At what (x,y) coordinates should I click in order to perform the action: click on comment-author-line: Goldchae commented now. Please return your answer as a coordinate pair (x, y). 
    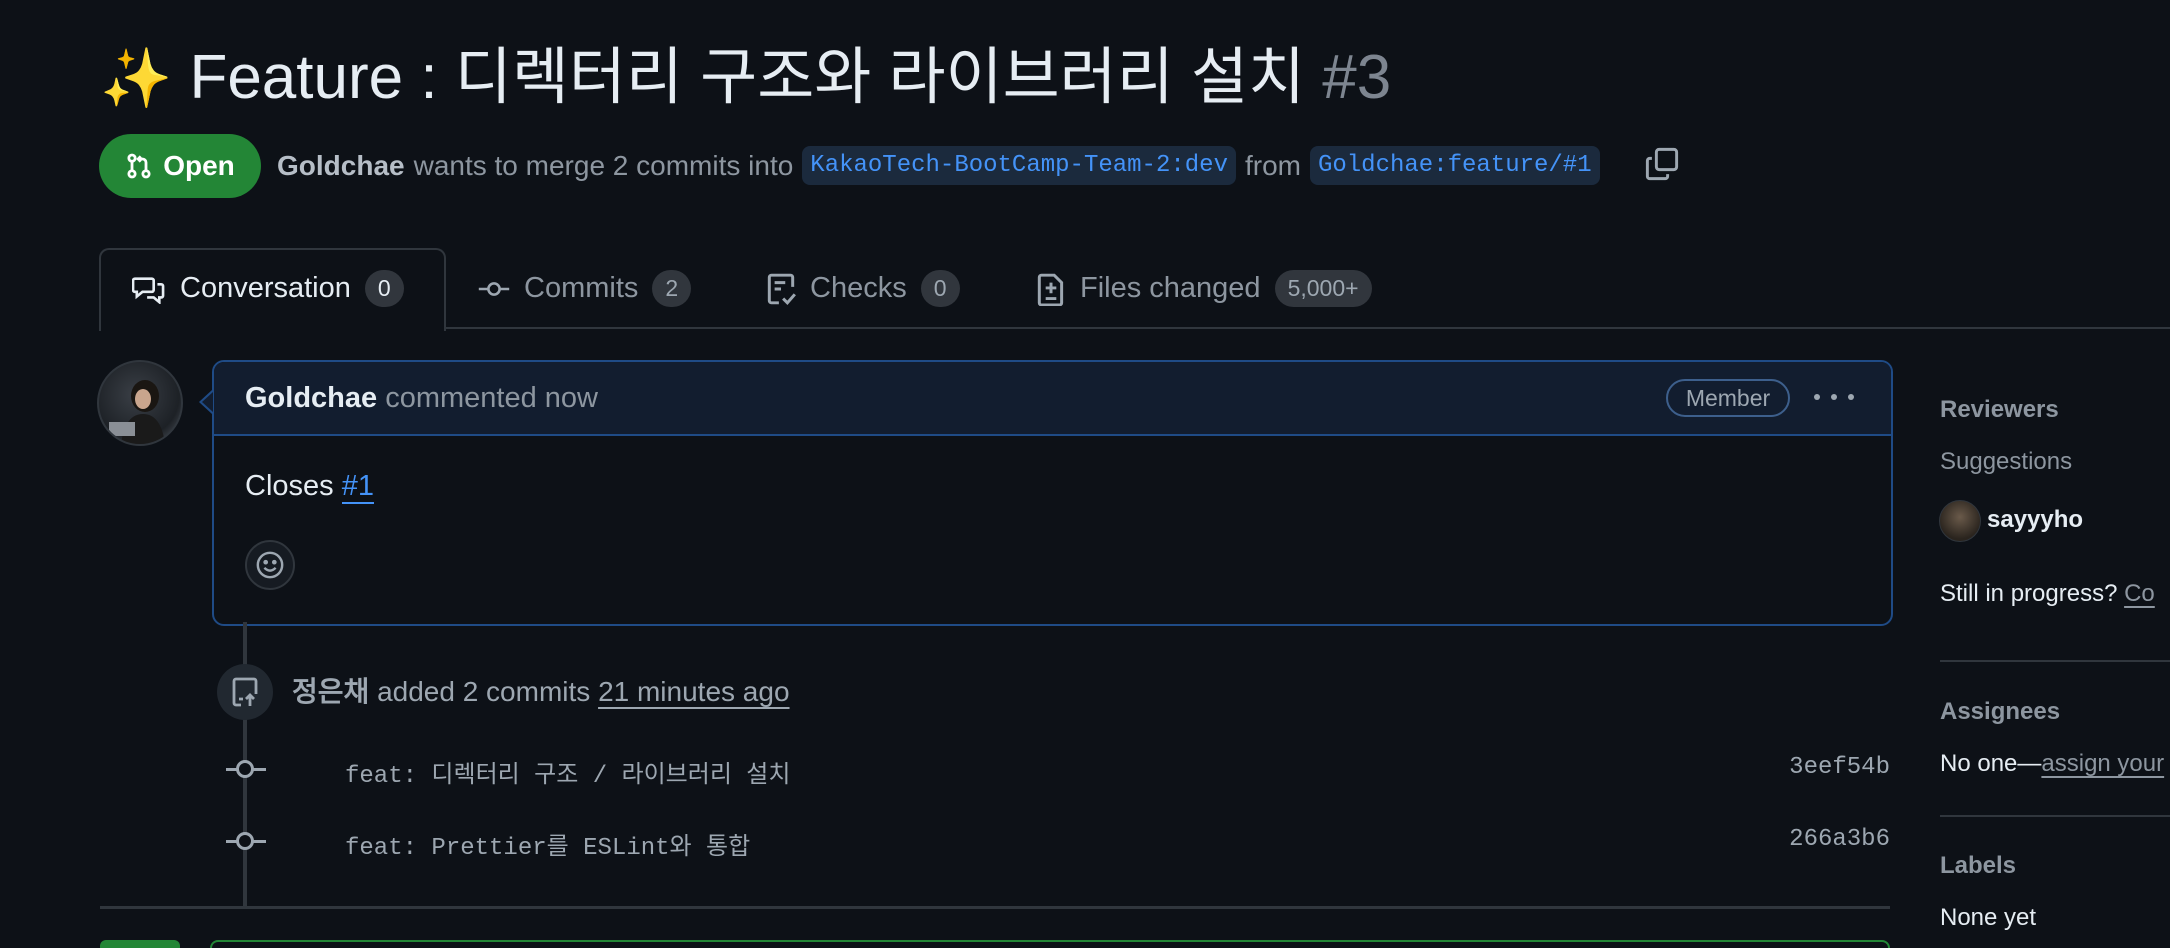
    Looking at the image, I should click on (421, 398).